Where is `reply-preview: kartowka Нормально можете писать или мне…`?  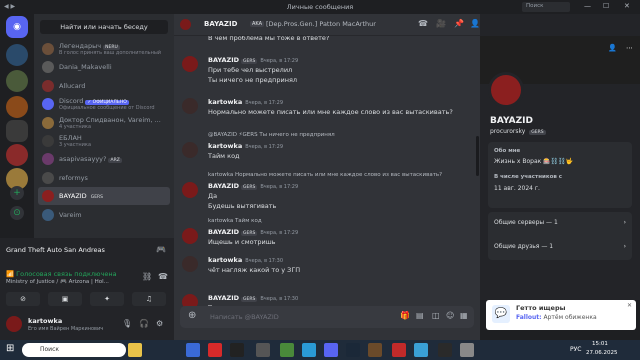
reply-preview: kartowka Нормально можете писать или мне… is located at coordinates (325, 175).